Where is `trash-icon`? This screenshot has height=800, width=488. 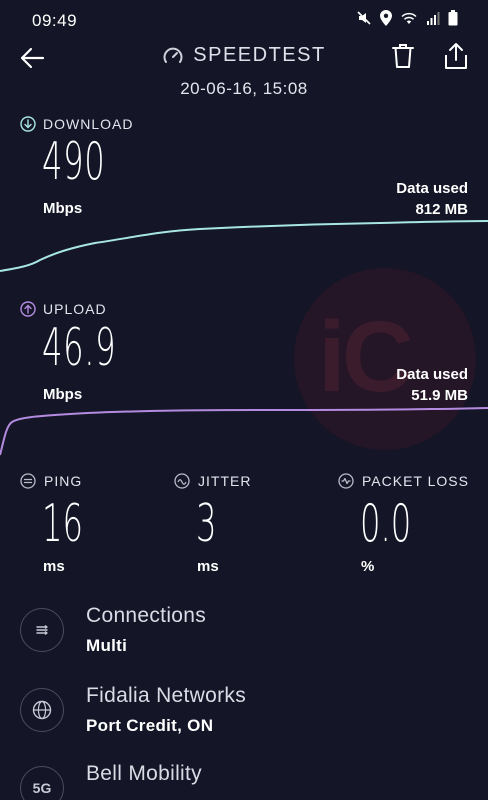 trash-icon is located at coordinates (403, 56).